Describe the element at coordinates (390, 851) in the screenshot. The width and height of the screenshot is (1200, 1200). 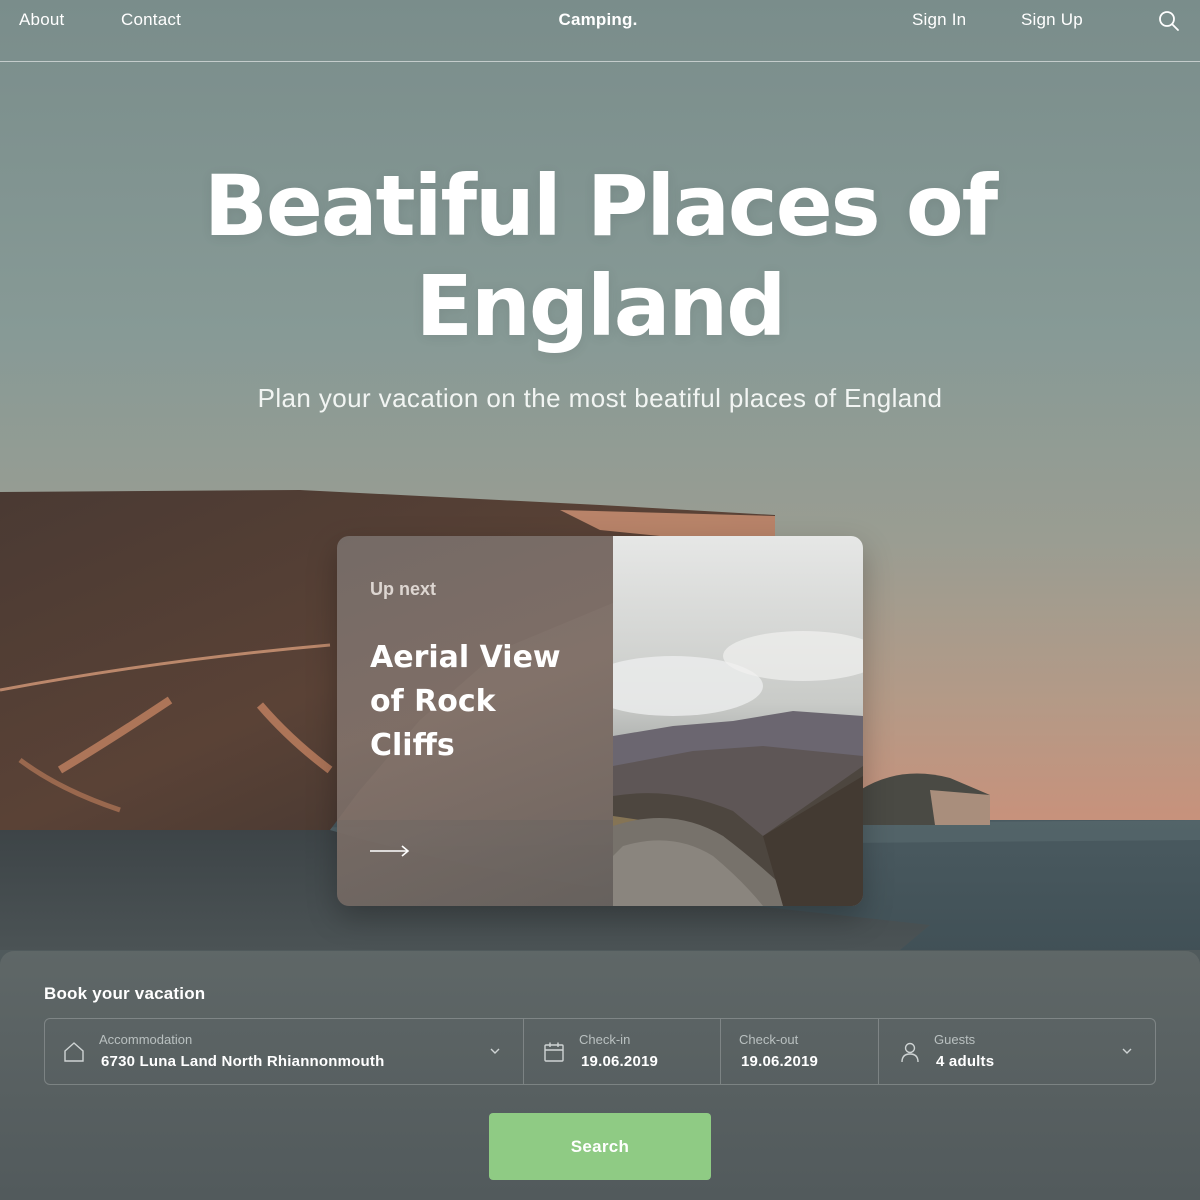
I see `arrow-right-icon` at that location.